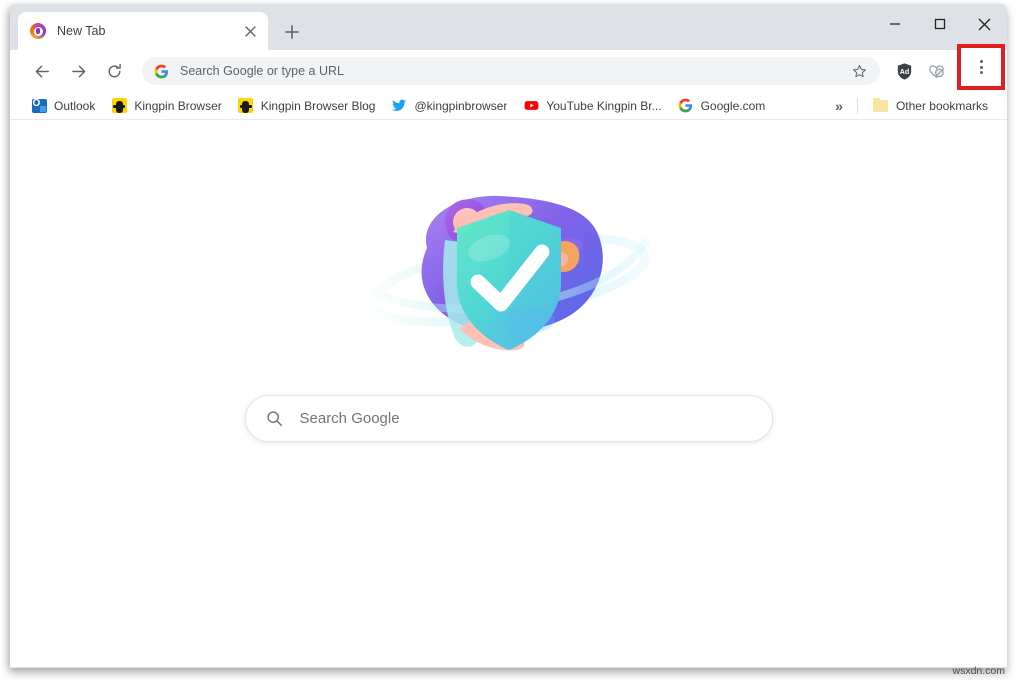  I want to click on bookmark-kingpin-browser: Kingpin Browser, so click(166, 106).